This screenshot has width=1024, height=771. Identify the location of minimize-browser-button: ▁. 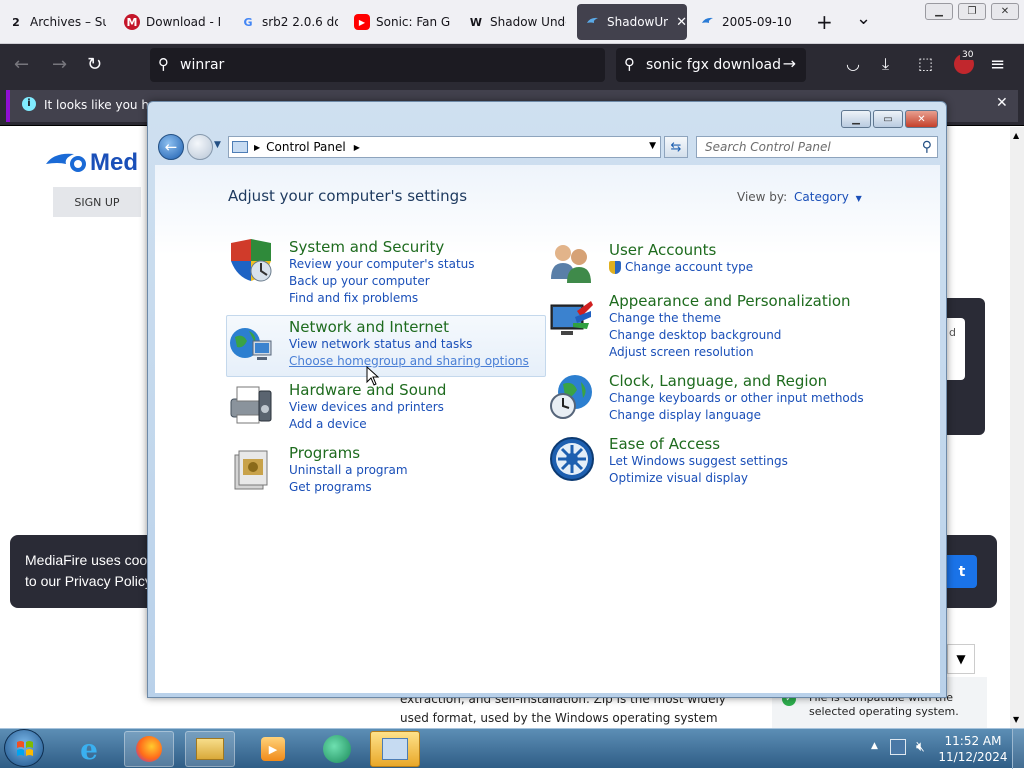
(939, 11).